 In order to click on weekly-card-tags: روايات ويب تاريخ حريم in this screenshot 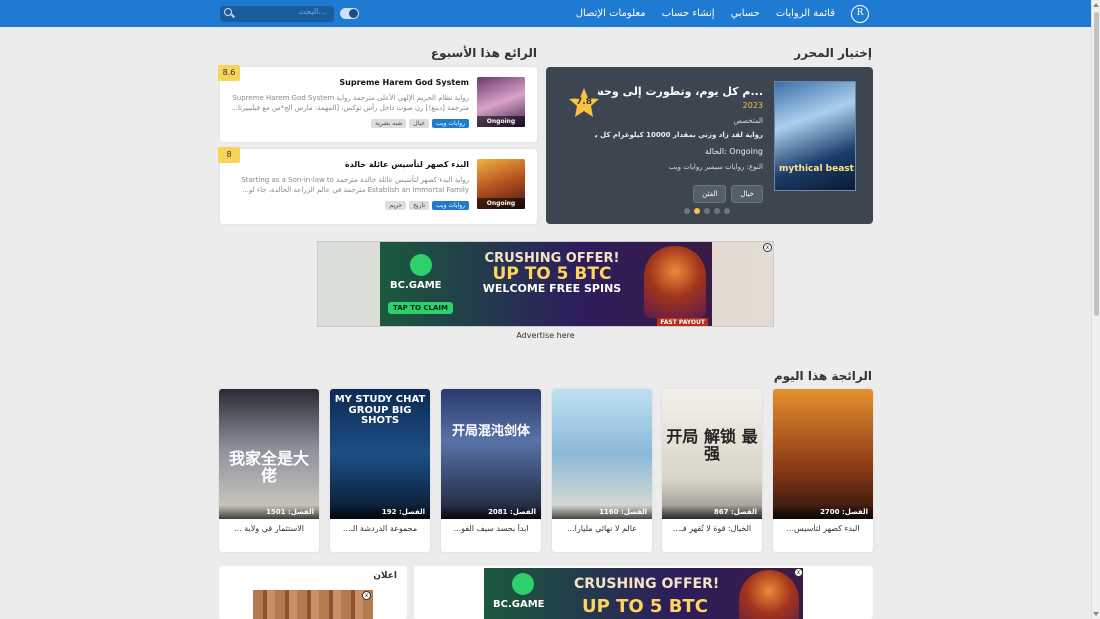, I will do `click(427, 205)`.